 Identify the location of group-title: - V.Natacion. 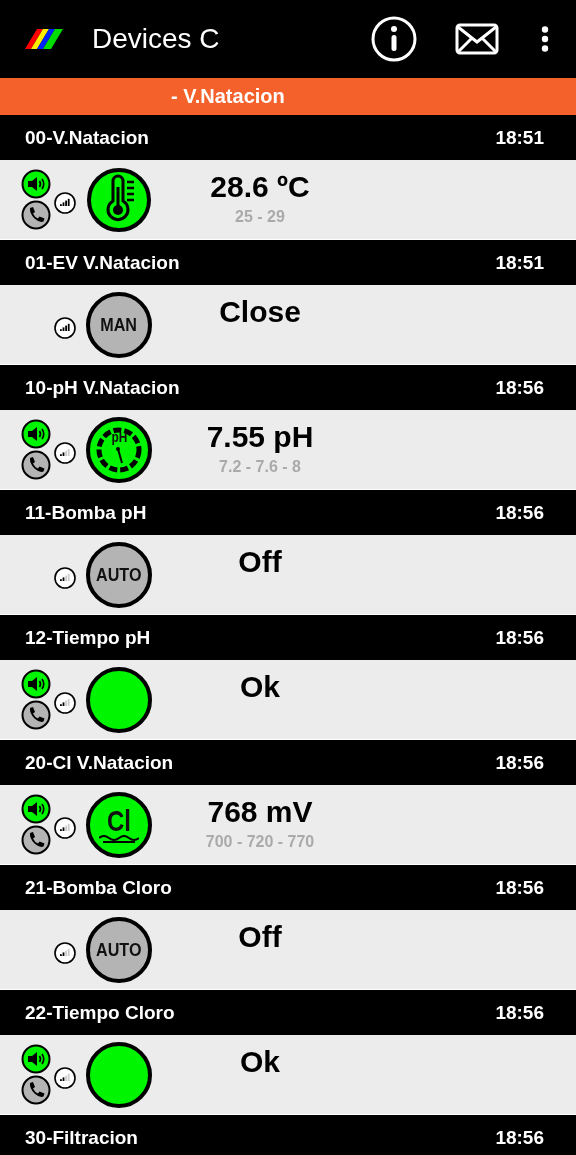
(228, 96).